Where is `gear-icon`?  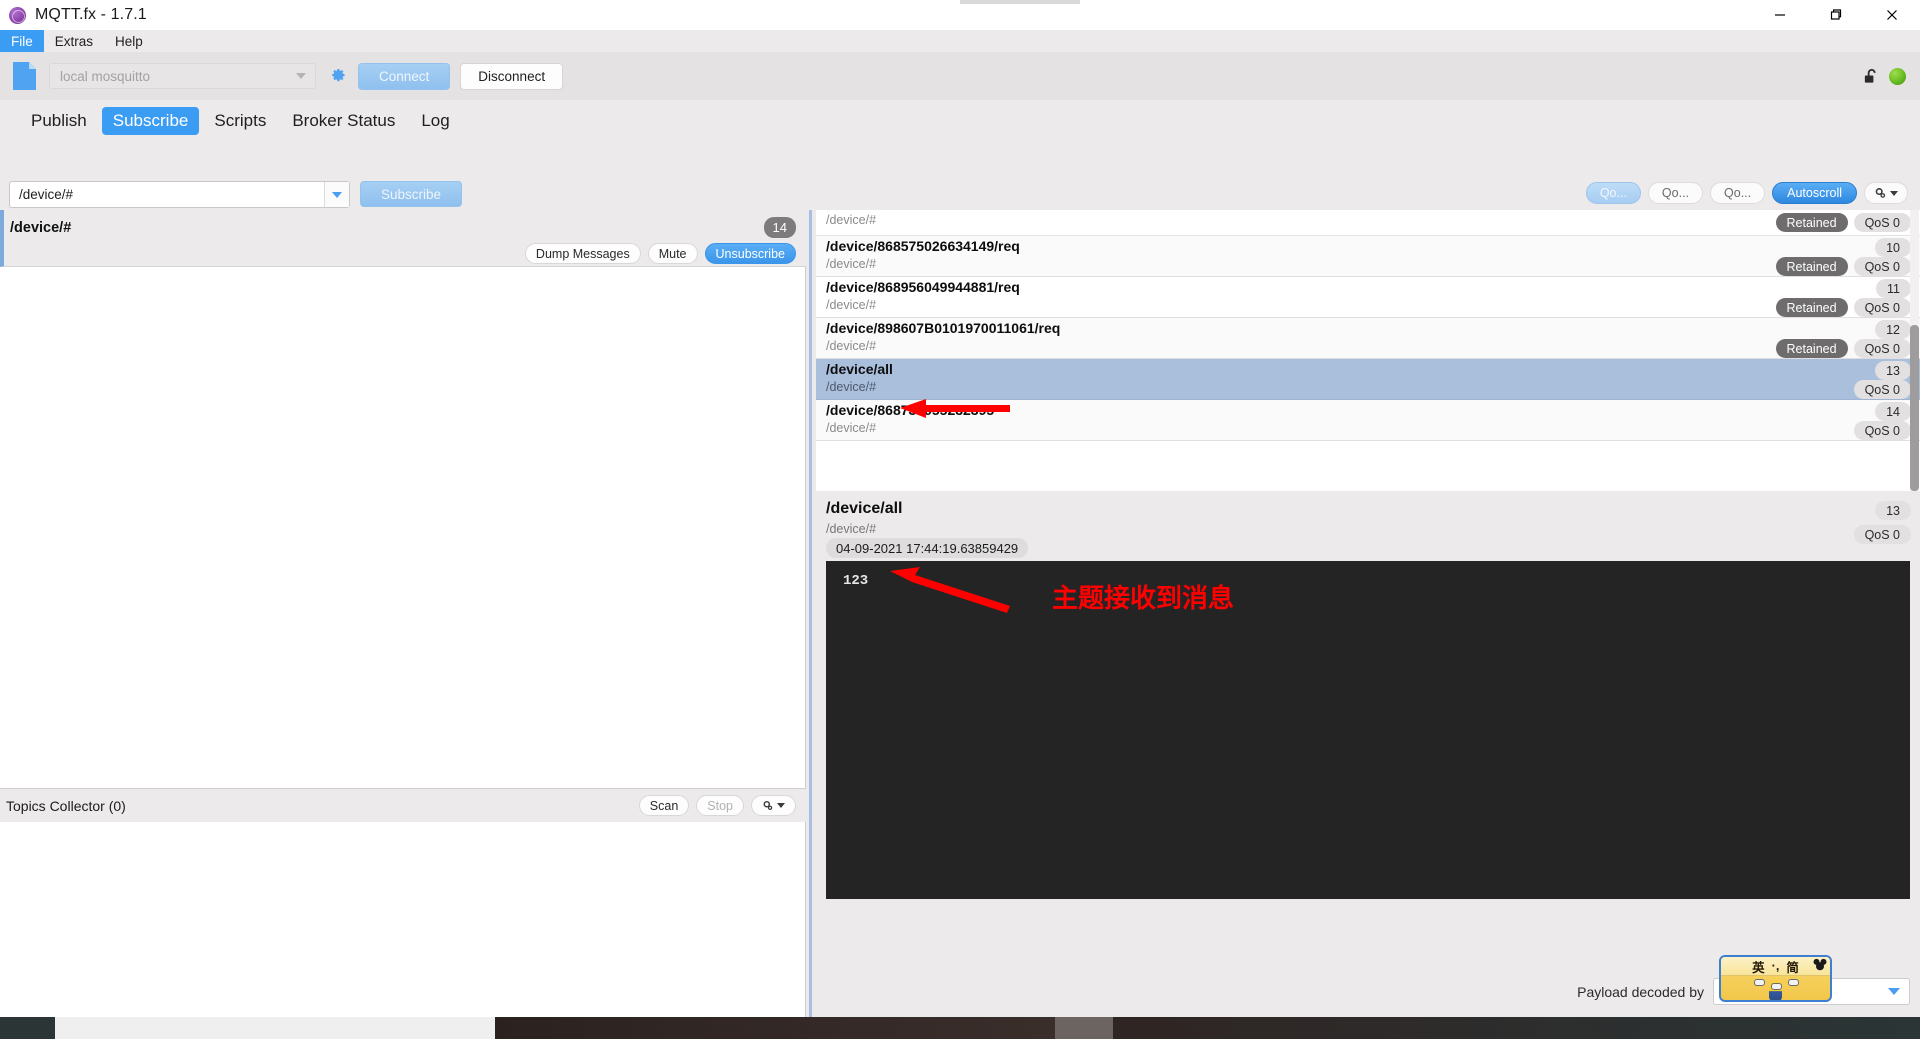
gear-icon is located at coordinates (337, 76).